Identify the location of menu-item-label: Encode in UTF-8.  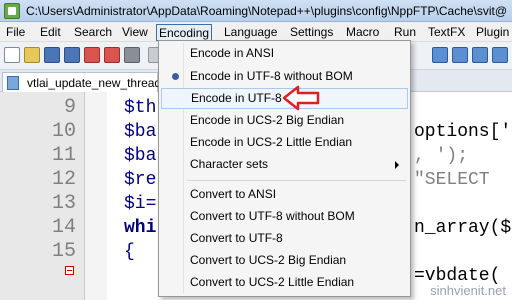
(236, 98).